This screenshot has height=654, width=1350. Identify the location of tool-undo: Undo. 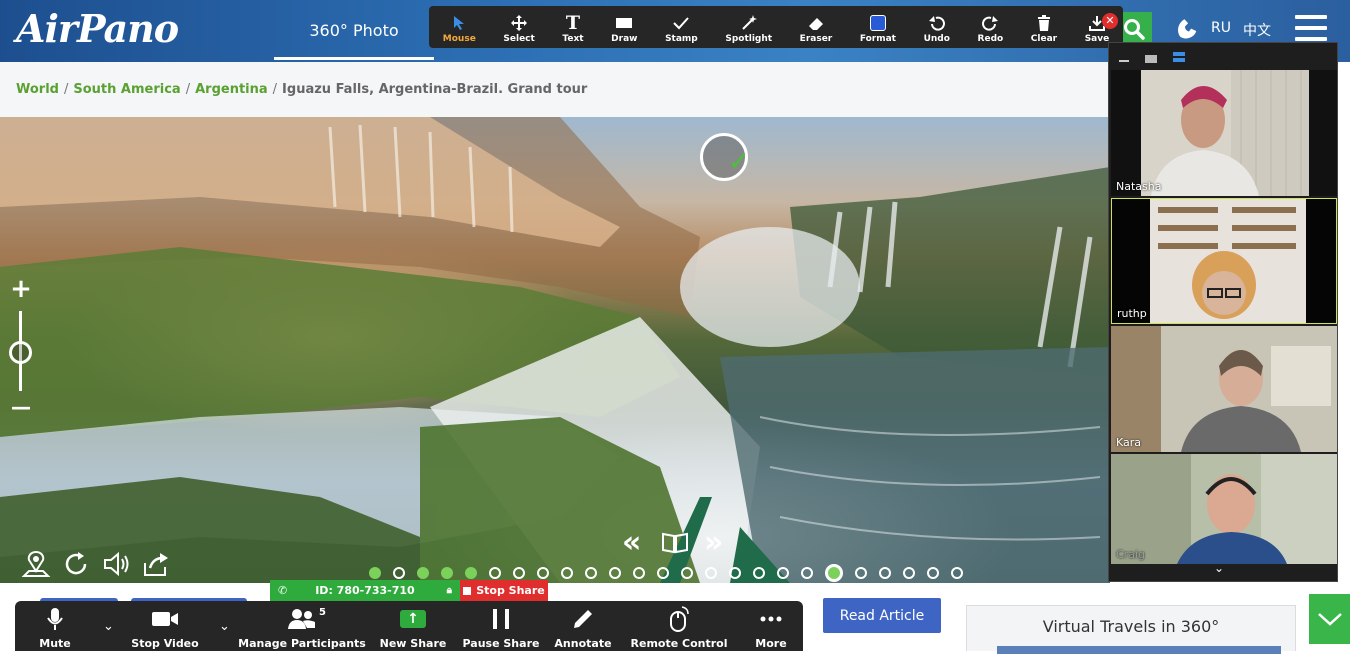
(937, 27).